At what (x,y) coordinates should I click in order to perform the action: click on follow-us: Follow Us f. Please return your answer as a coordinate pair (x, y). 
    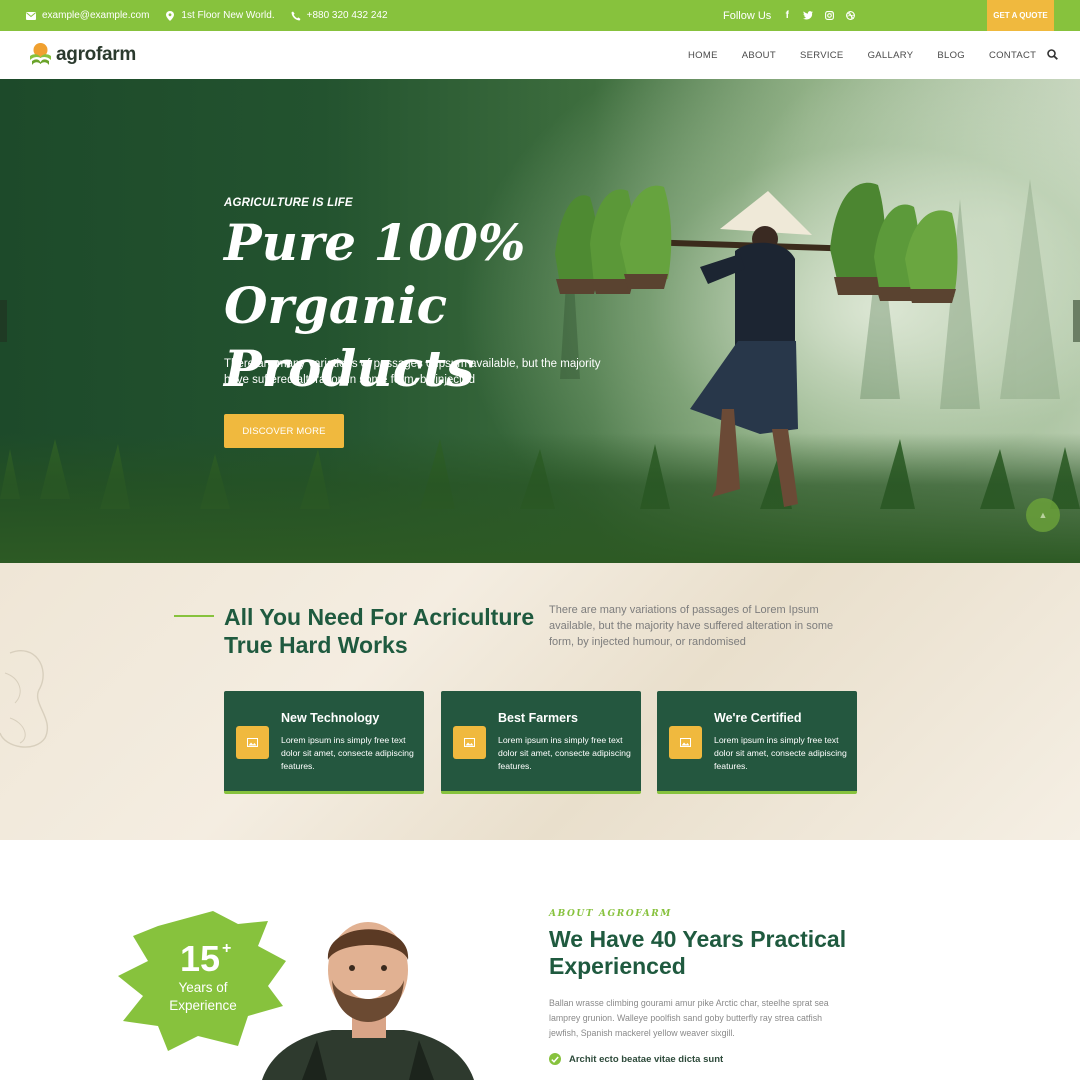
    Looking at the image, I should click on (789, 15).